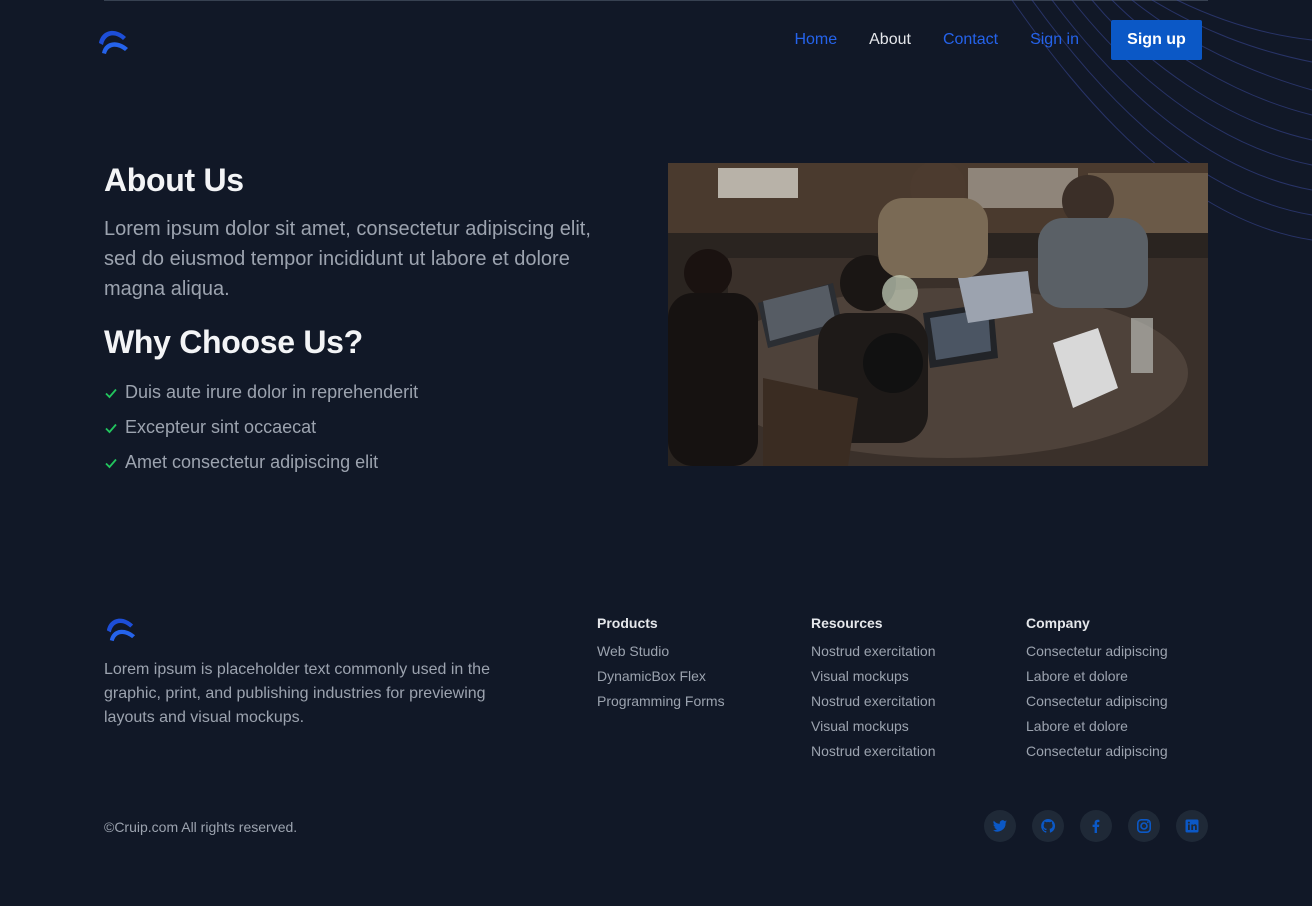 The height and width of the screenshot is (906, 1312). I want to click on nav-home-link: Home, so click(815, 40).